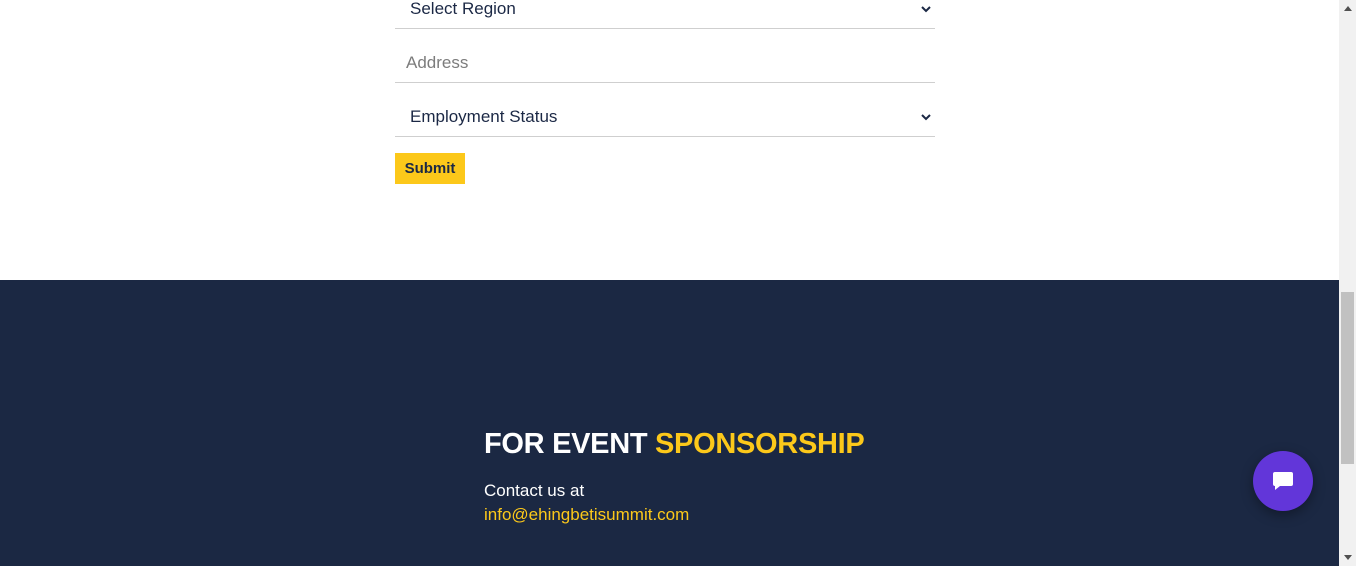 This screenshot has width=1356, height=566. I want to click on chat-button, so click(1283, 481).